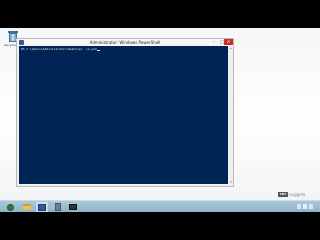 The height and width of the screenshot is (240, 320). What do you see at coordinates (297, 194) in the screenshot?
I see `watermark-text: nuggets` at bounding box center [297, 194].